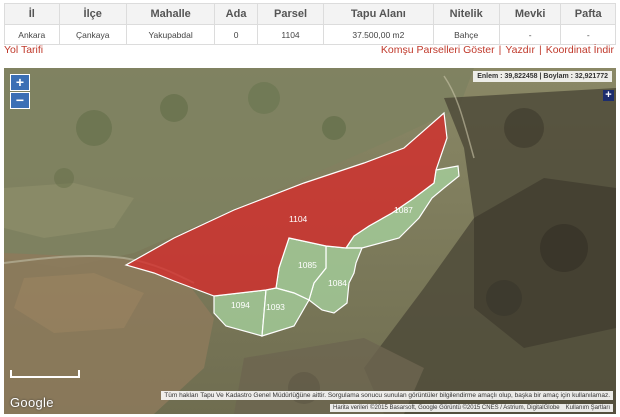 This screenshot has height=417, width=620. I want to click on scale-bar, so click(45, 374).